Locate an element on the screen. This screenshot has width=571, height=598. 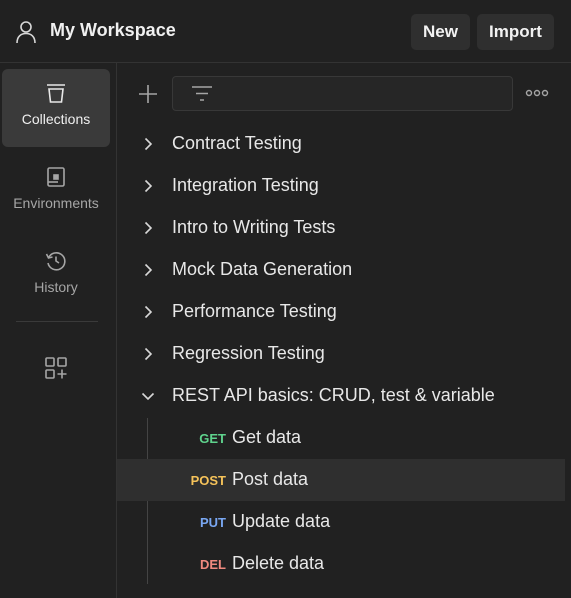
request-item: DEL Delete data is located at coordinates (341, 564).